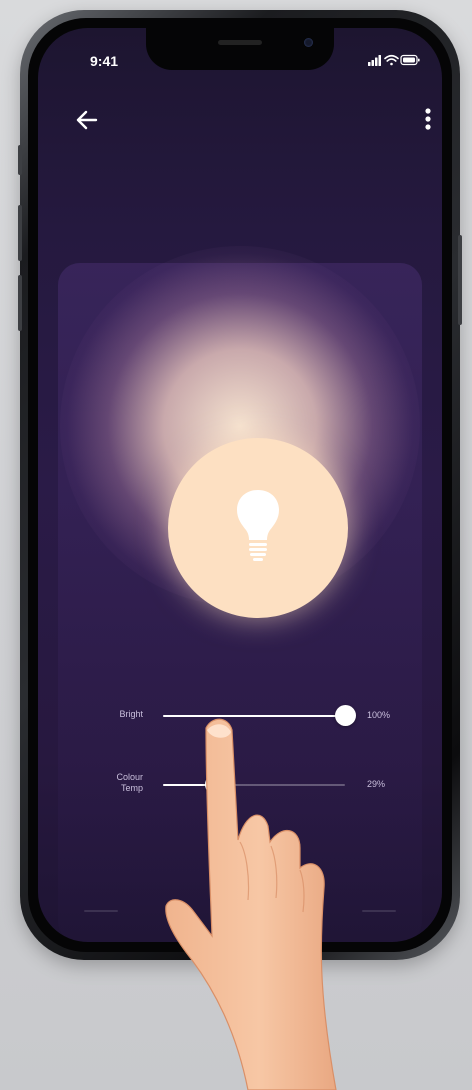 This screenshot has width=472, height=1090. I want to click on brightness-slider-track, so click(254, 716).